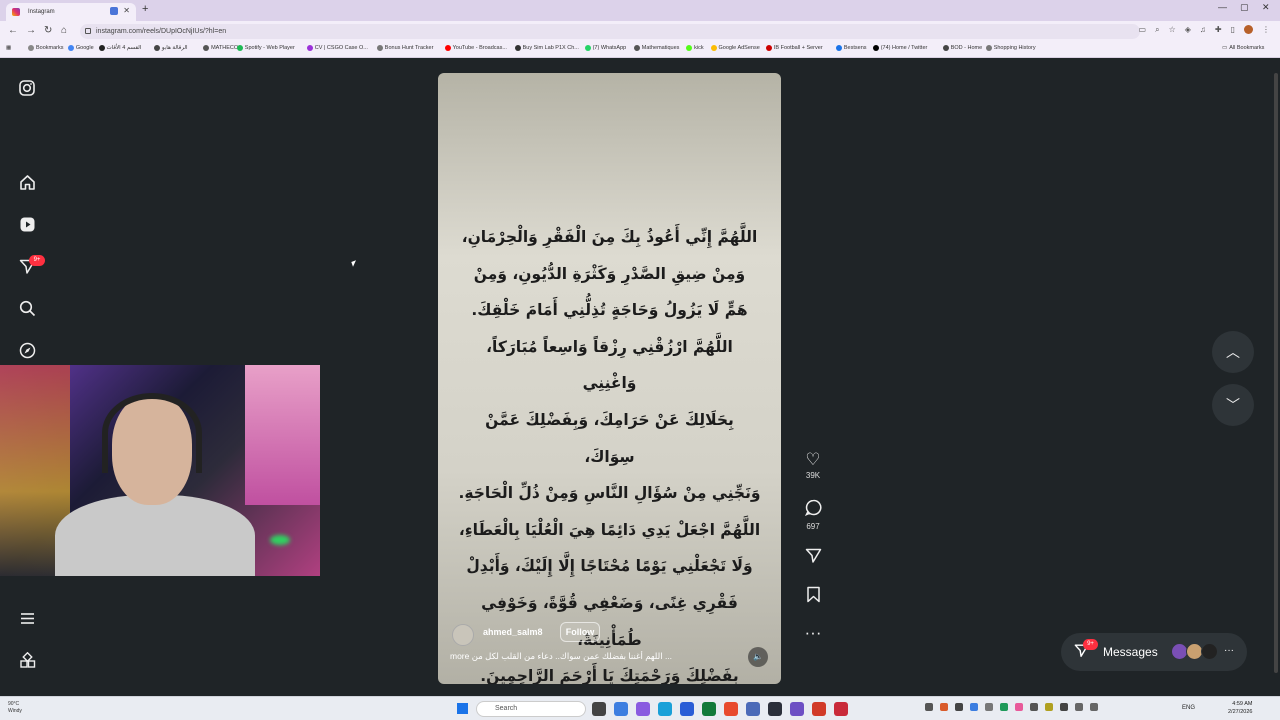 The height and width of the screenshot is (720, 1280). I want to click on windows-start-icon, so click(462, 708).